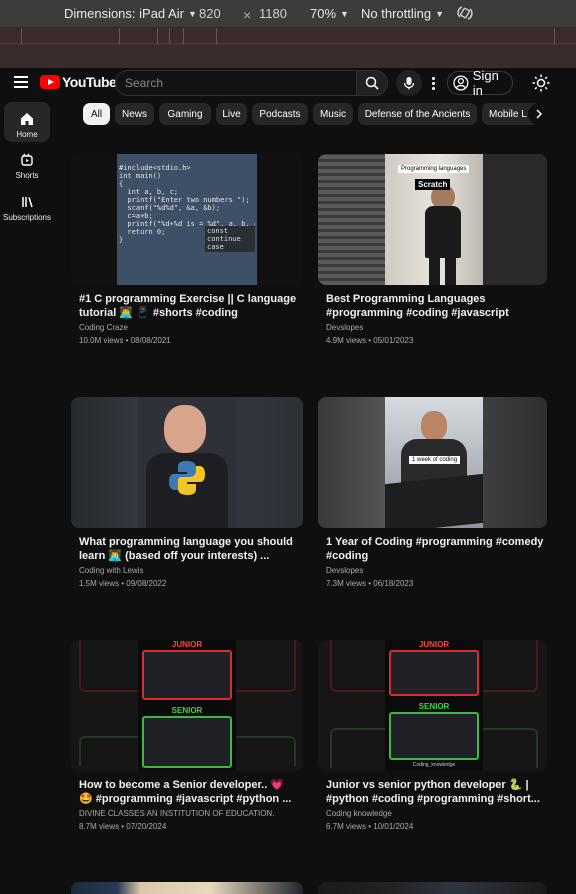  What do you see at coordinates (433, 83) in the screenshot?
I see `more-options-icon` at bounding box center [433, 83].